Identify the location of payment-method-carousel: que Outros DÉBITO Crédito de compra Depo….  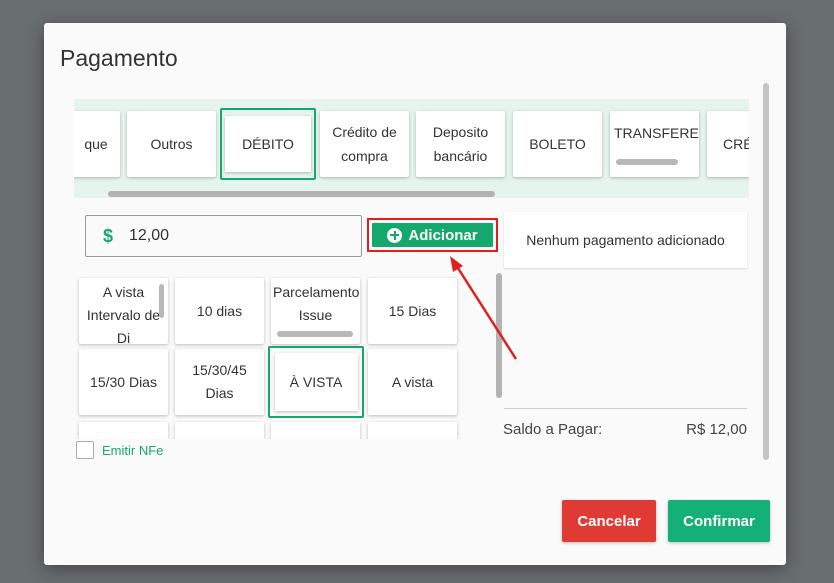
(411, 148).